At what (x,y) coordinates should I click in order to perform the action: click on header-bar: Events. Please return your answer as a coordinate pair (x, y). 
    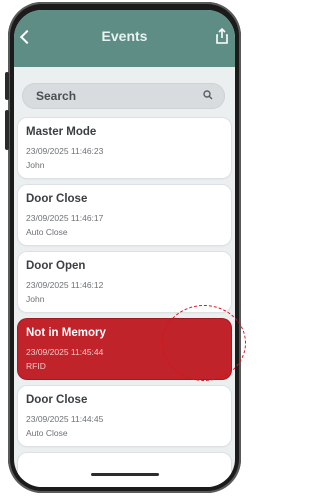
    Looking at the image, I should click on (124, 38).